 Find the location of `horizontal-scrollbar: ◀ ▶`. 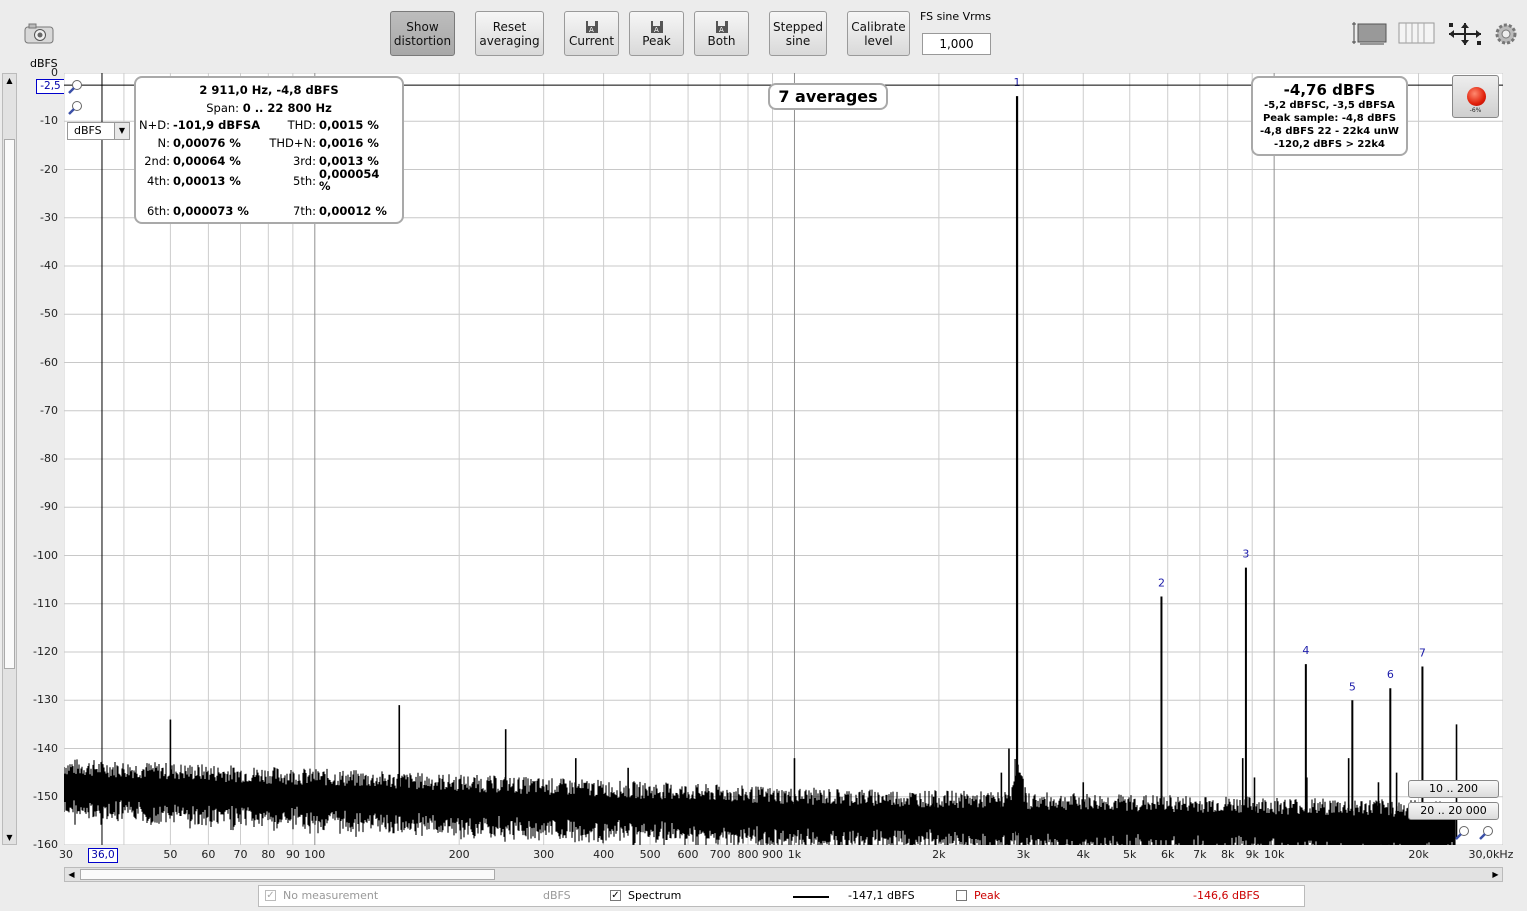

horizontal-scrollbar: ◀ ▶ is located at coordinates (783, 874).